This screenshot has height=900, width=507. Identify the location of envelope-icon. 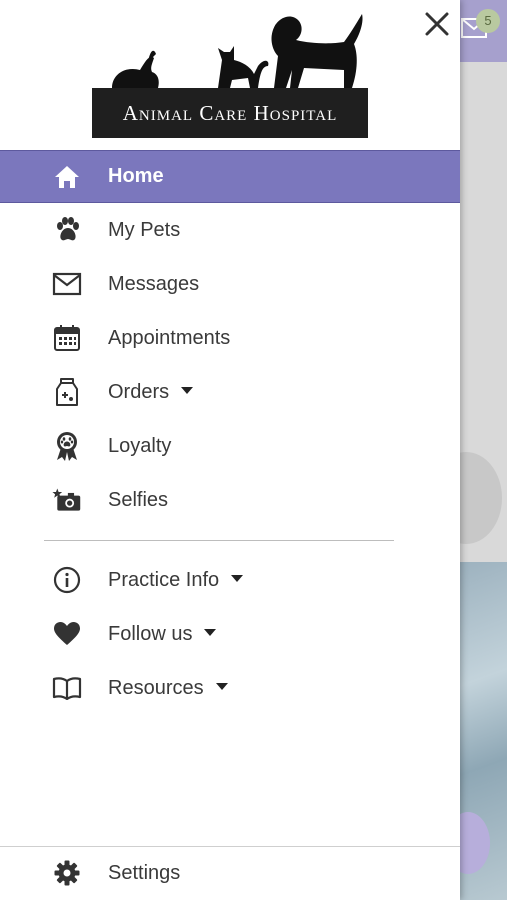
(67, 284).